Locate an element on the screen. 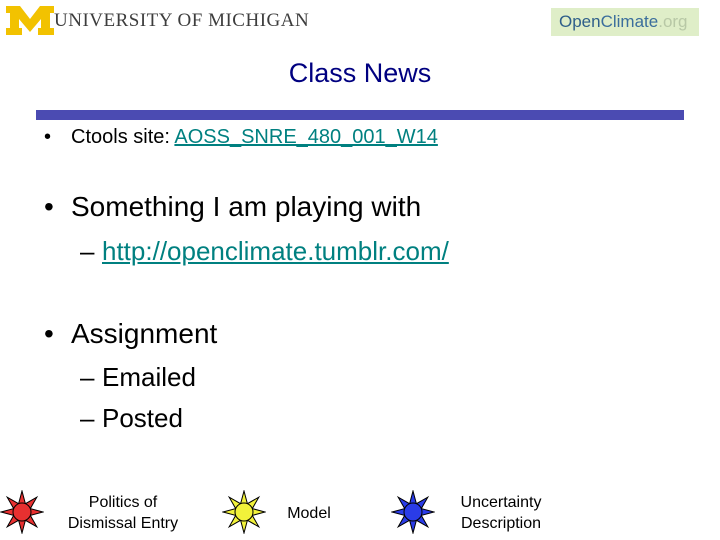 This screenshot has width=720, height=540. university-wordmark: UNIVERSITY OF MICHIGAN is located at coordinates (182, 20).